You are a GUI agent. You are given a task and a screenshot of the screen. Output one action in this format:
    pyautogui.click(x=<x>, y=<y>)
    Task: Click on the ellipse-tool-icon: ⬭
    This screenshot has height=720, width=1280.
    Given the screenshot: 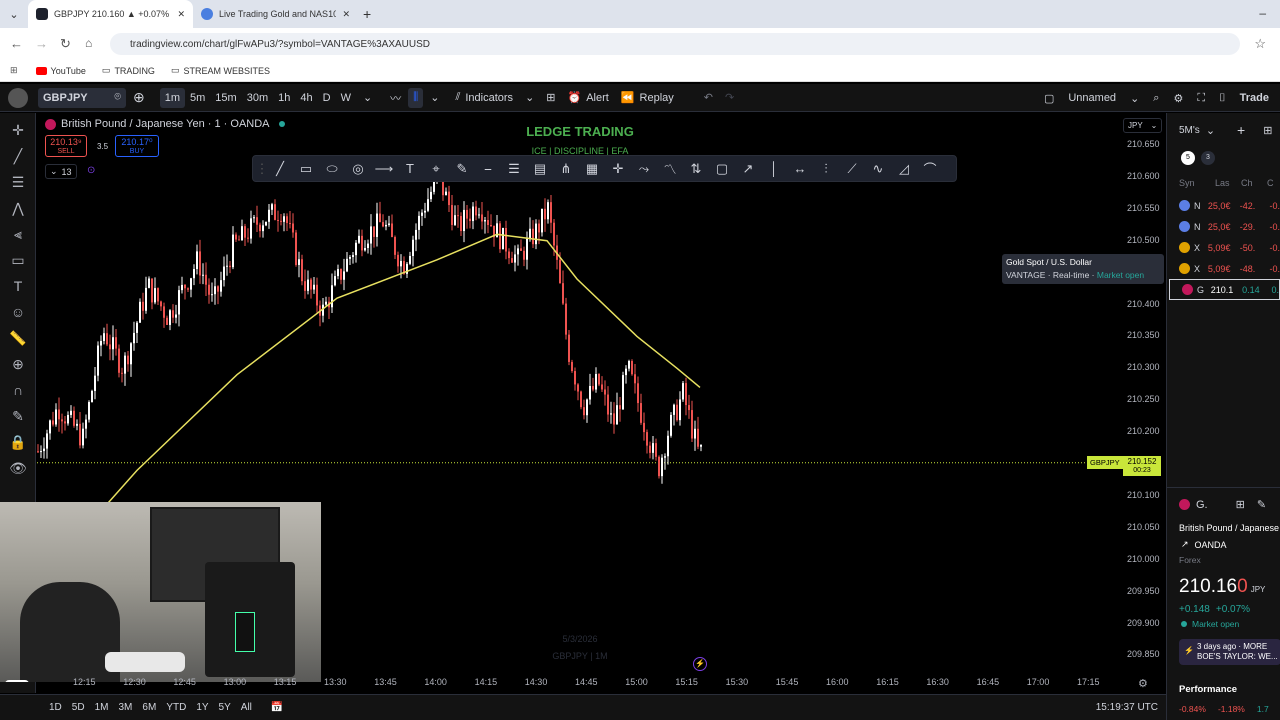 What is the action you would take?
    pyautogui.click(x=332, y=168)
    